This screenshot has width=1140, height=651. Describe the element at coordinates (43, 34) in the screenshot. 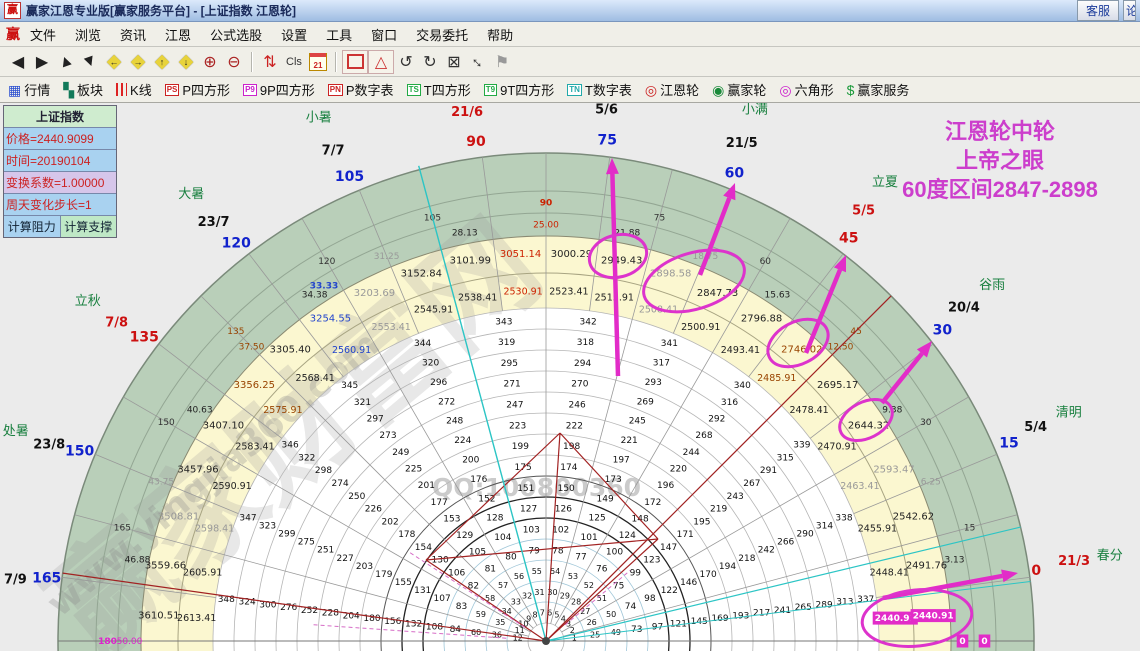

I see `menu-item-file: 文件` at that location.